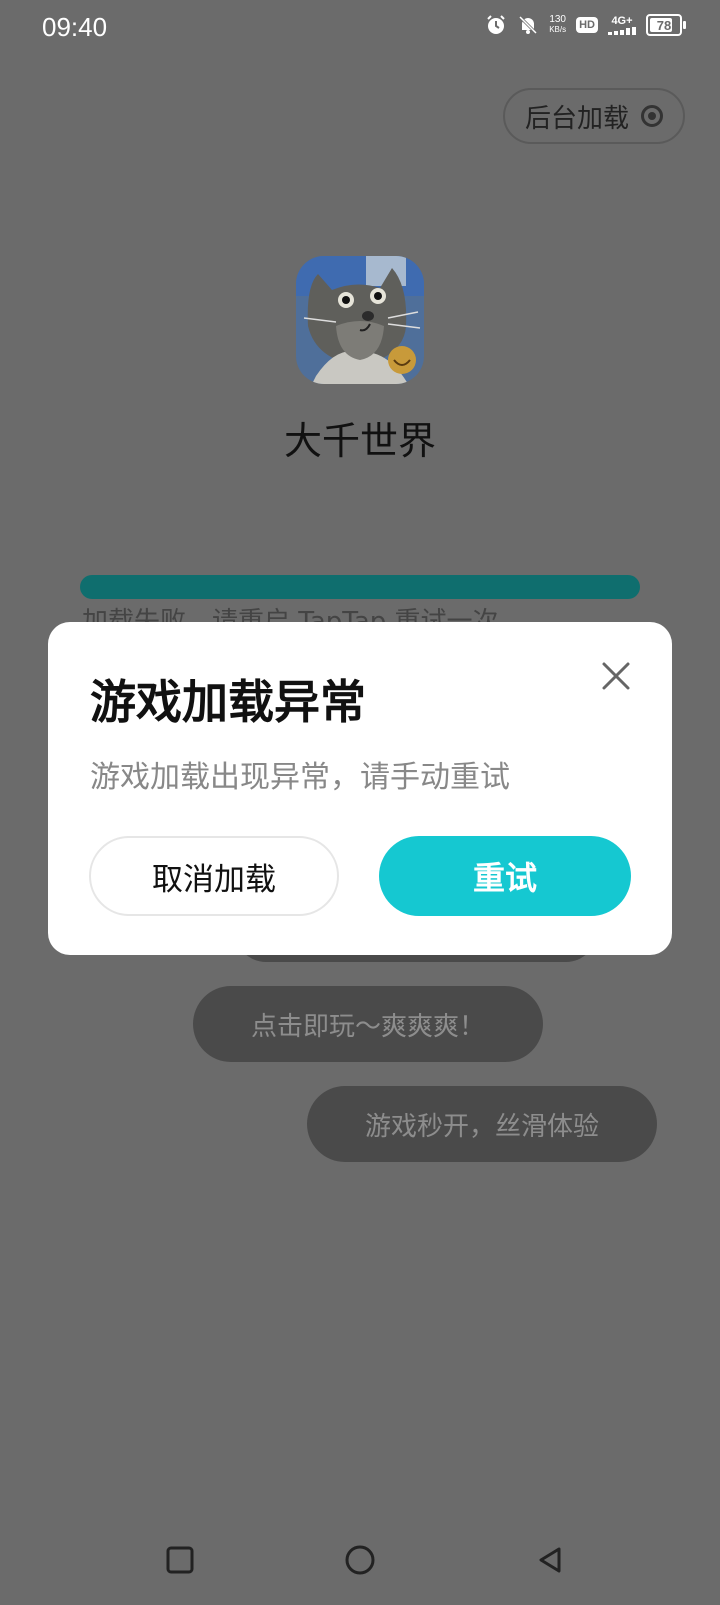 This screenshot has width=720, height=1605. I want to click on recent-apps-button, so click(180, 1560).